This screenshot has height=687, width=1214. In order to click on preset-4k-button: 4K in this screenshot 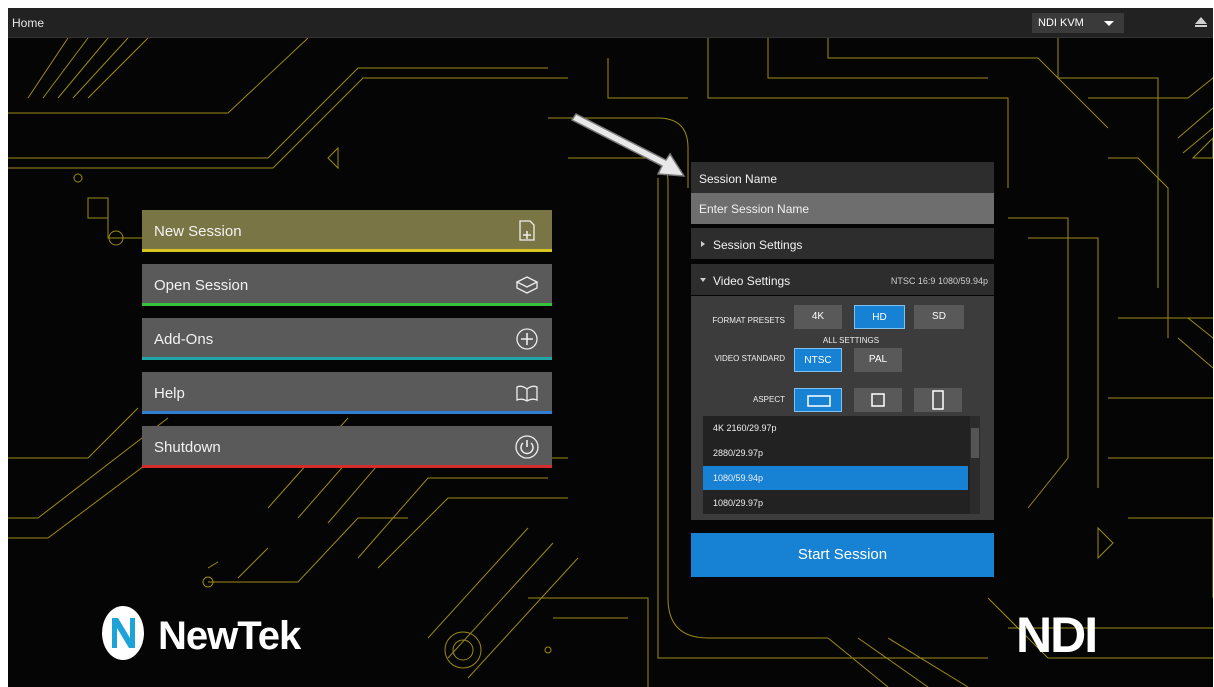, I will do `click(818, 317)`.